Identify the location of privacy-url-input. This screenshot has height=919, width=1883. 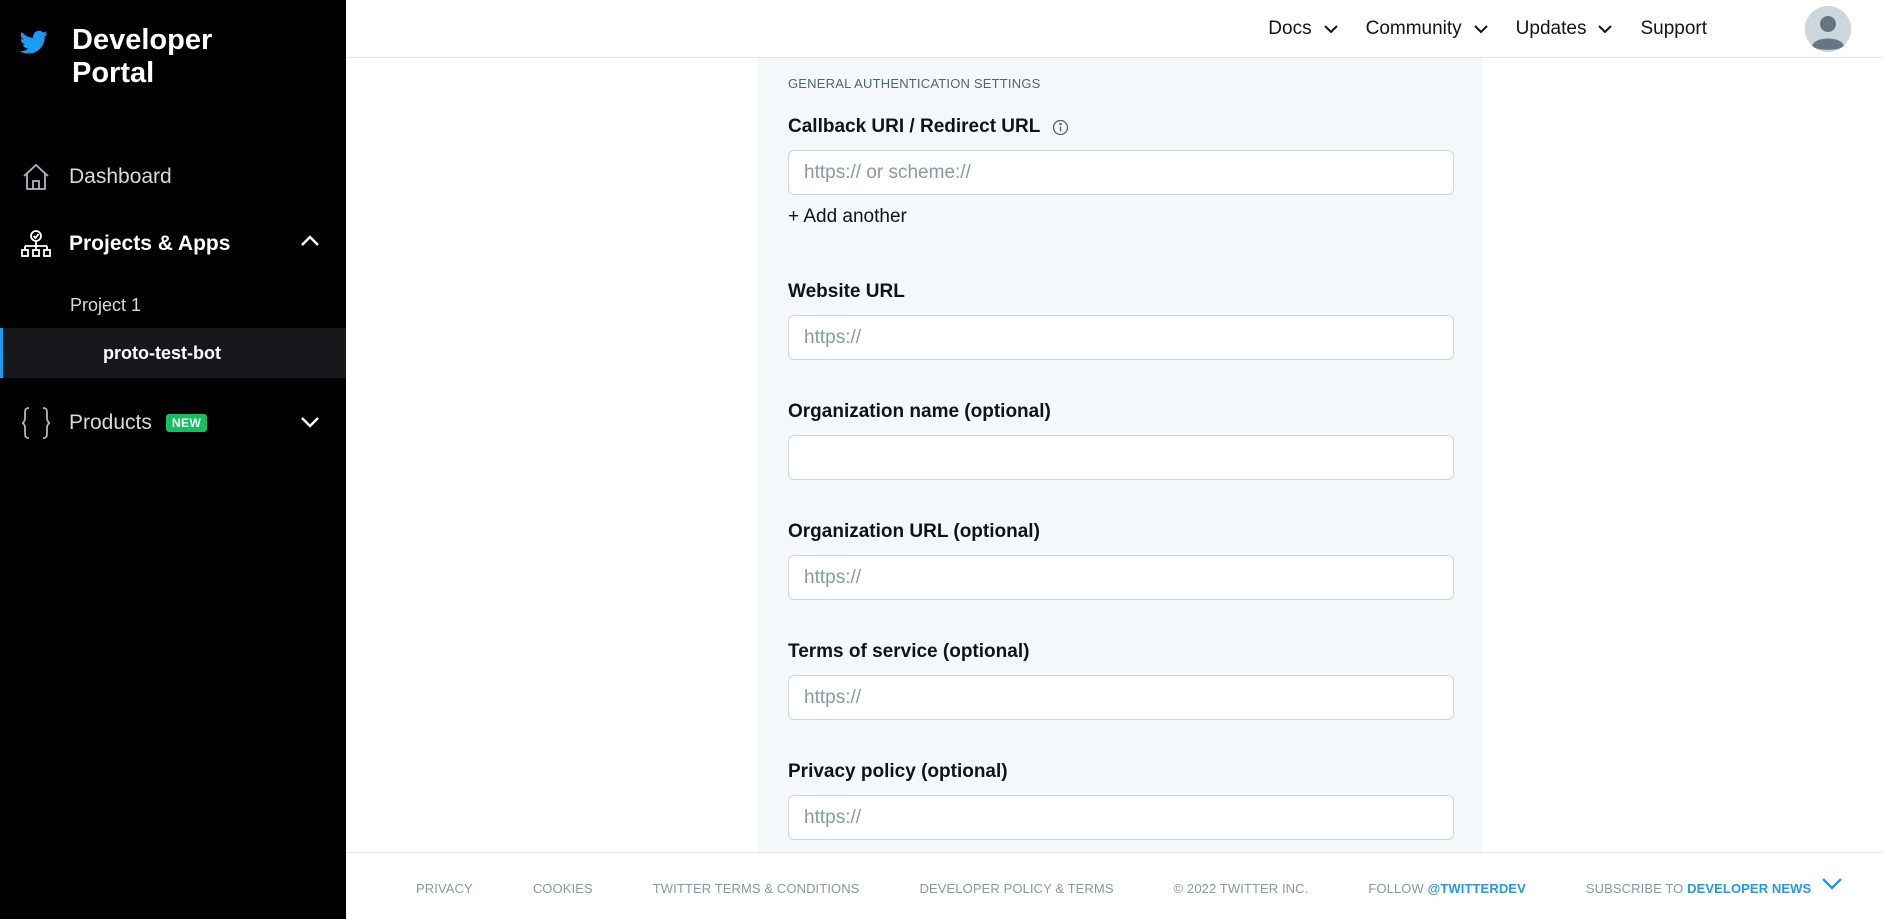
(1121, 817).